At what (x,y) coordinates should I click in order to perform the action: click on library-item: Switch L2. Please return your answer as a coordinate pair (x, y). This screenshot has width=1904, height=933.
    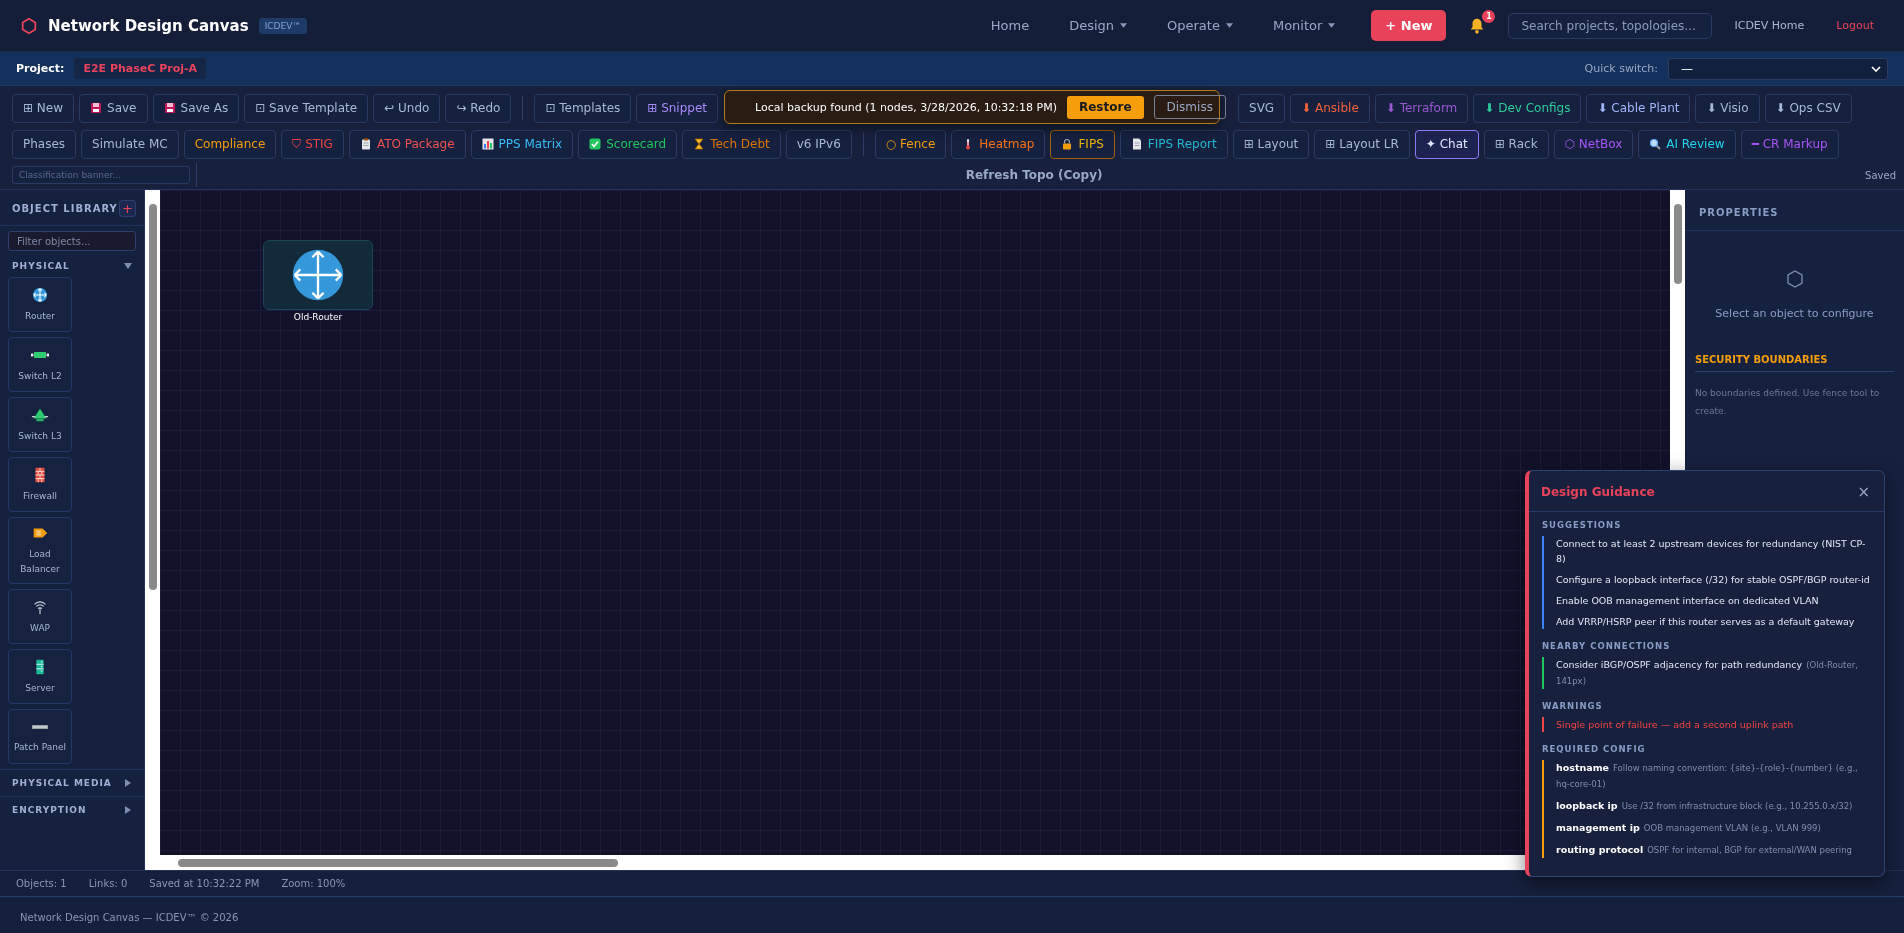
    Looking at the image, I should click on (40, 364).